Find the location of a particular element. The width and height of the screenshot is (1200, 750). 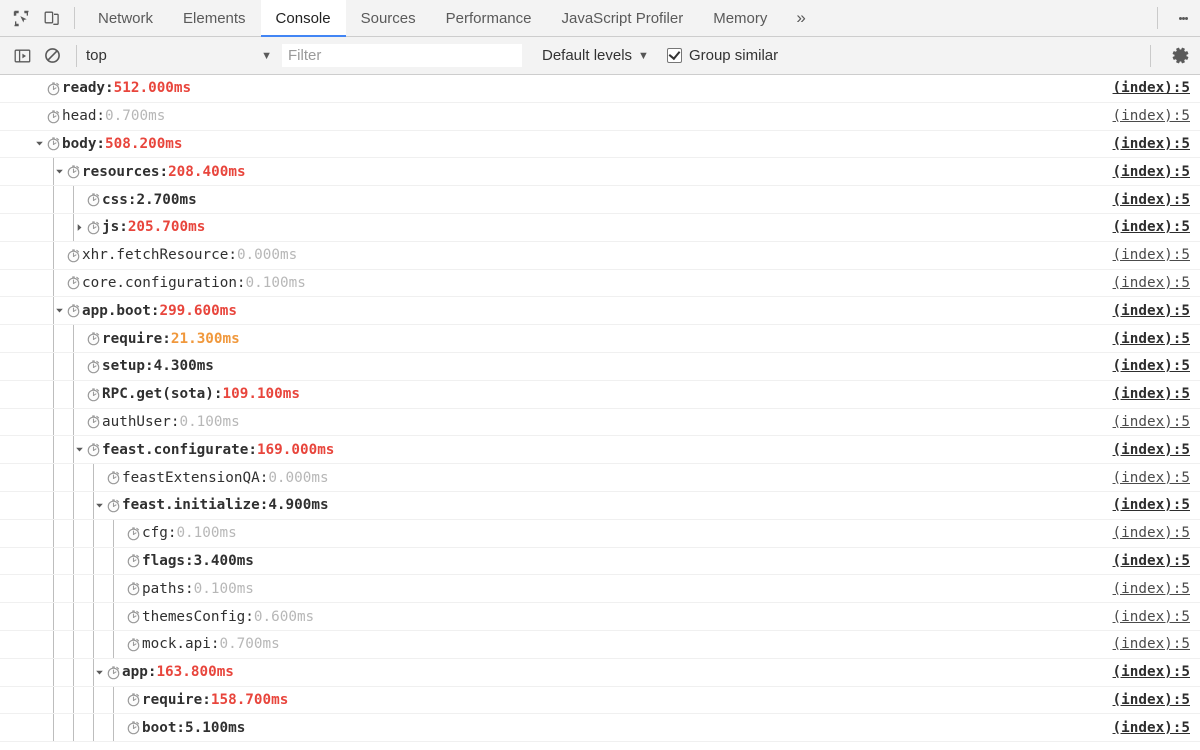

console-row: require: 21.300ms (index):5 is located at coordinates (600, 339).